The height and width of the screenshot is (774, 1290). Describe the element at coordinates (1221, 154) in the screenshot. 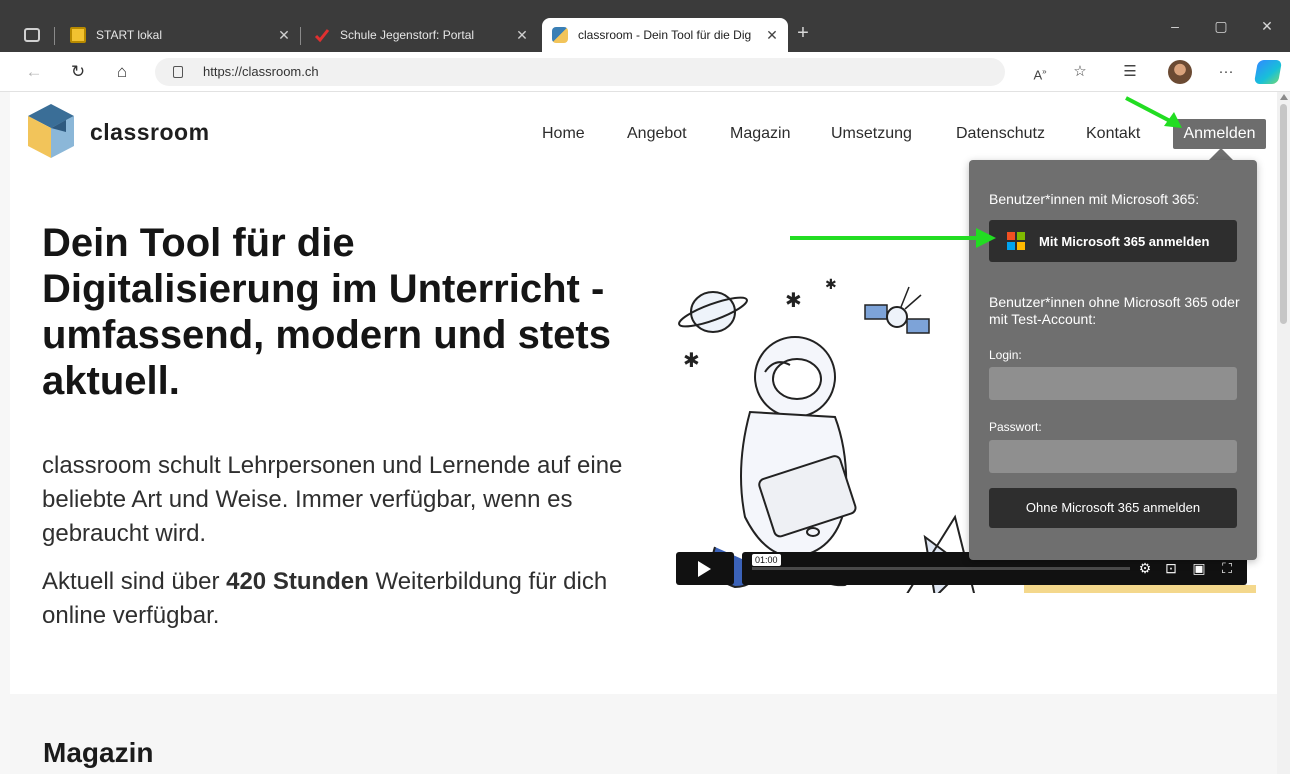

I see `dropdown-caret` at that location.